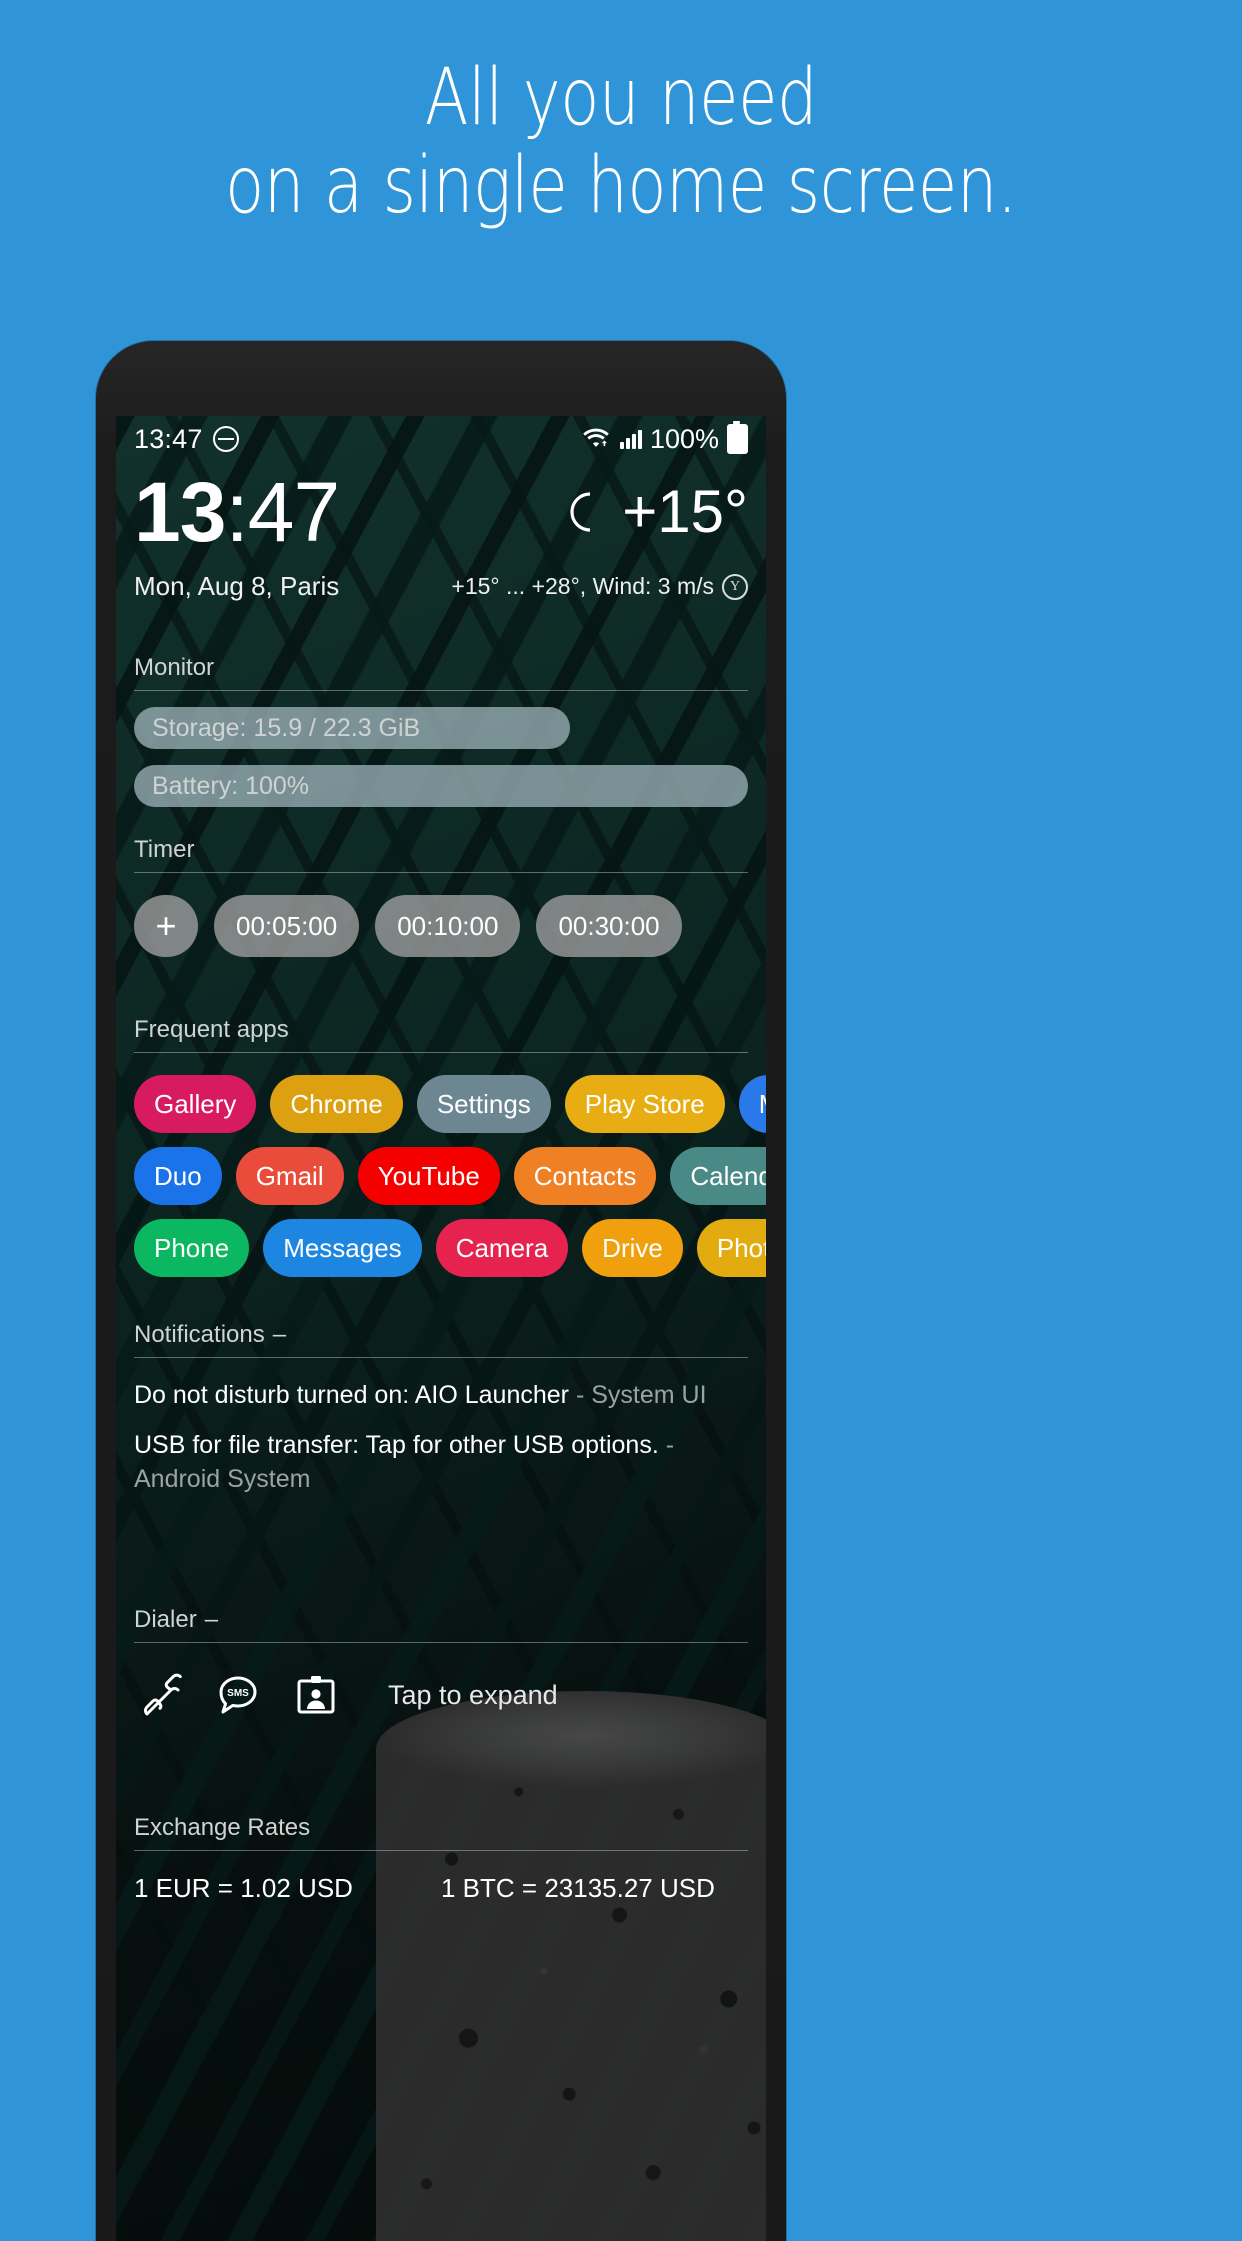 The height and width of the screenshot is (2241, 1242). I want to click on app-pill-phone: Phone, so click(192, 1248).